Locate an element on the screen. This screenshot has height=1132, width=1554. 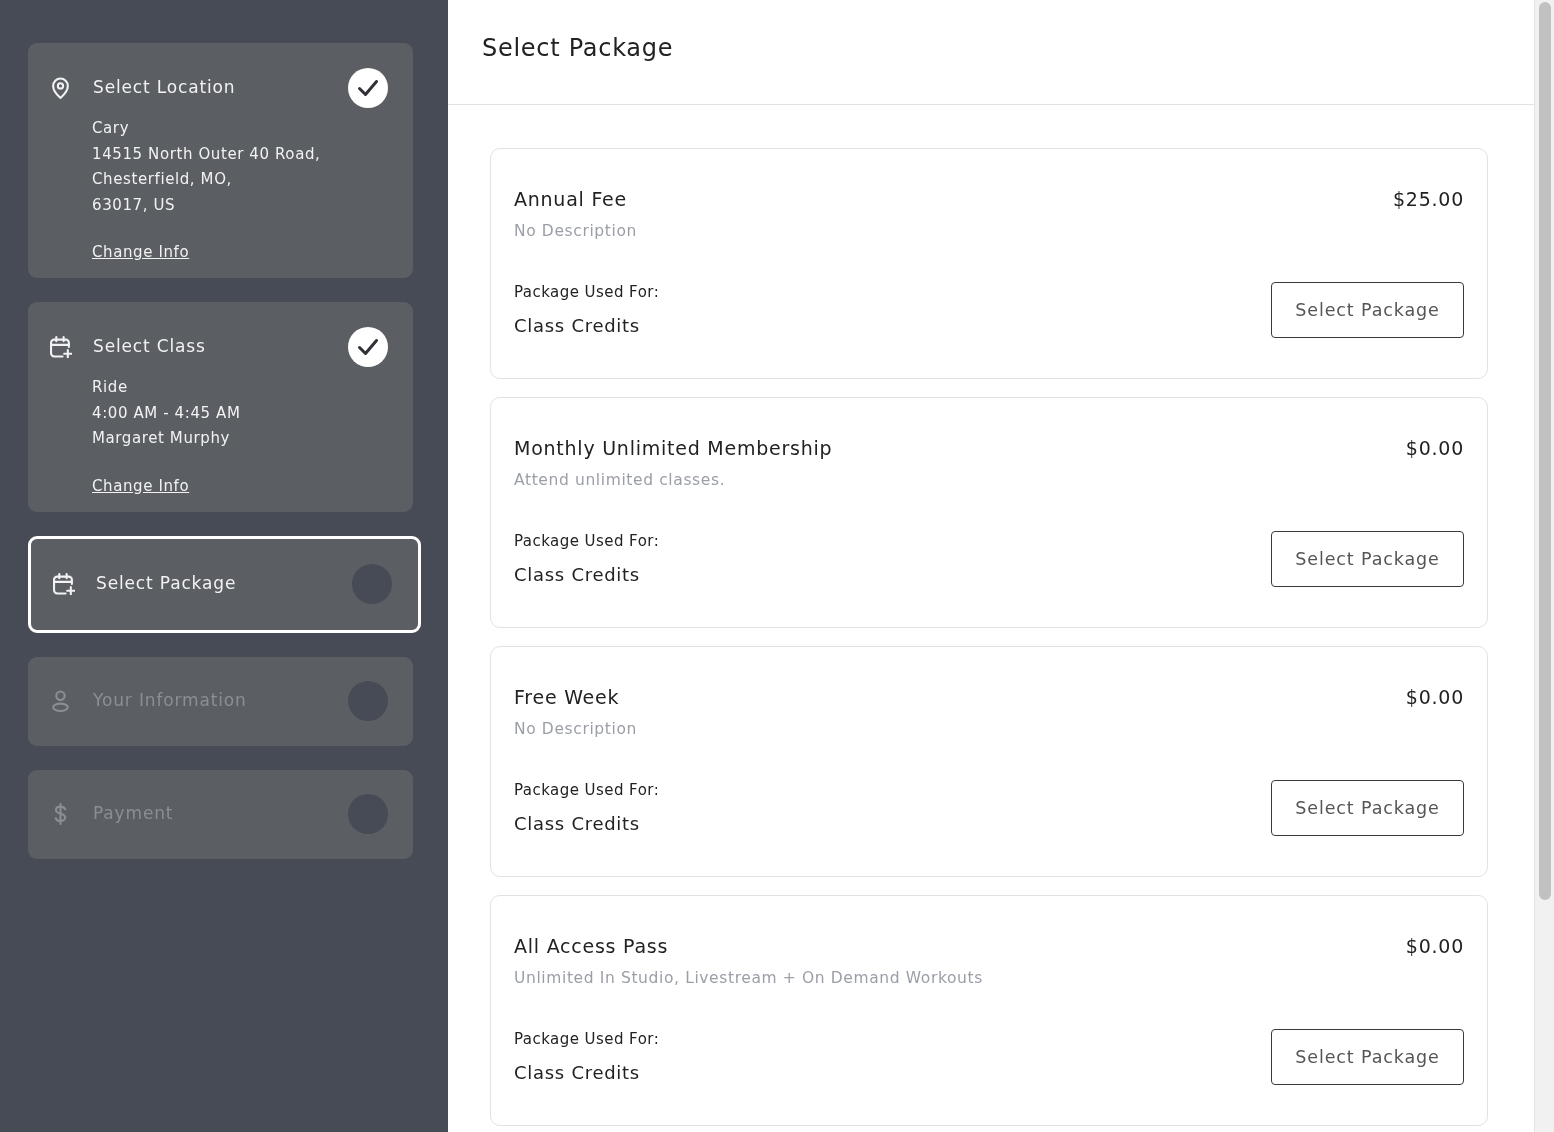
package-price: $25.00 is located at coordinates (1428, 199).